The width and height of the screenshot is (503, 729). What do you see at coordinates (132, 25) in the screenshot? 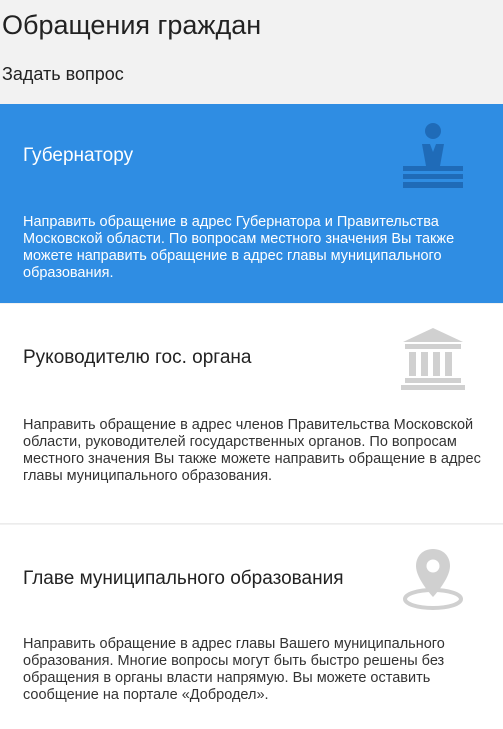
I see `page-title: Обращения граждан` at bounding box center [132, 25].